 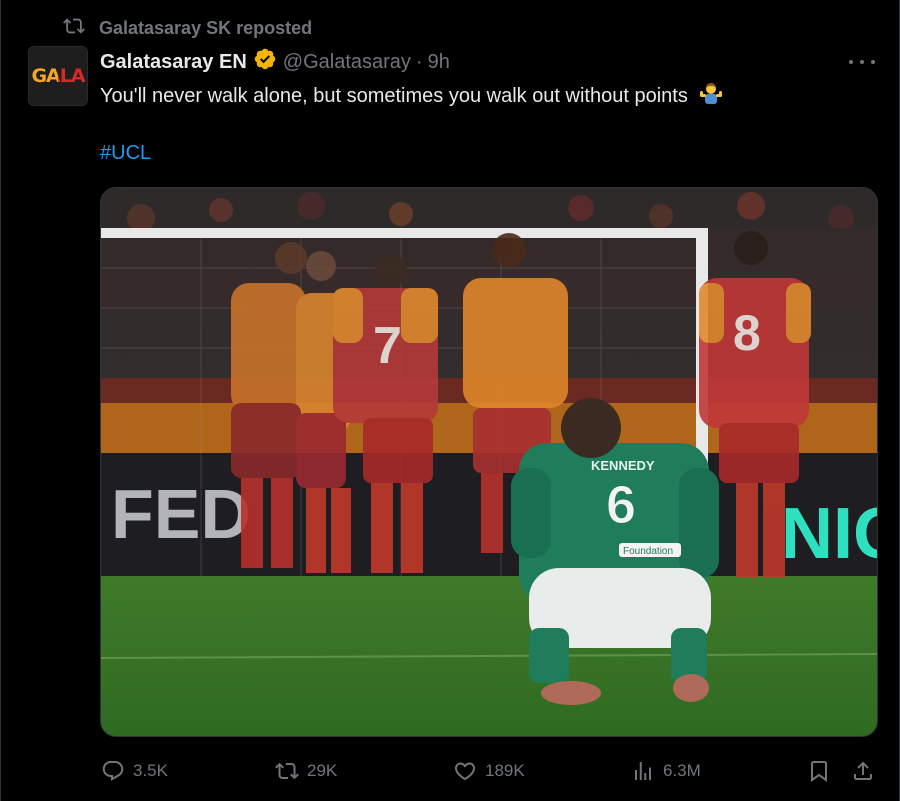 I want to click on views-count: 6.3M, so click(x=682, y=770).